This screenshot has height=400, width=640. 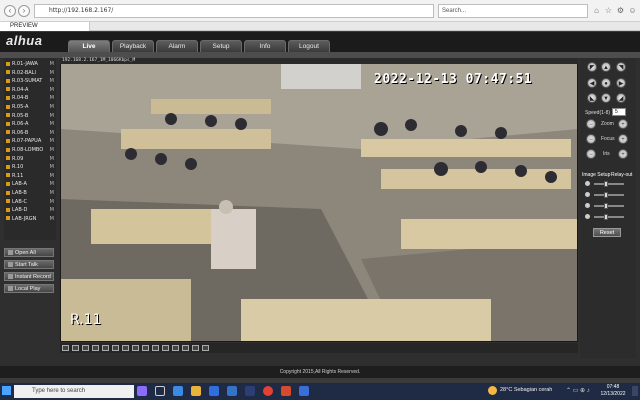 What do you see at coordinates (30, 73) in the screenshot?
I see `channel-item: R.02-BALI M` at bounding box center [30, 73].